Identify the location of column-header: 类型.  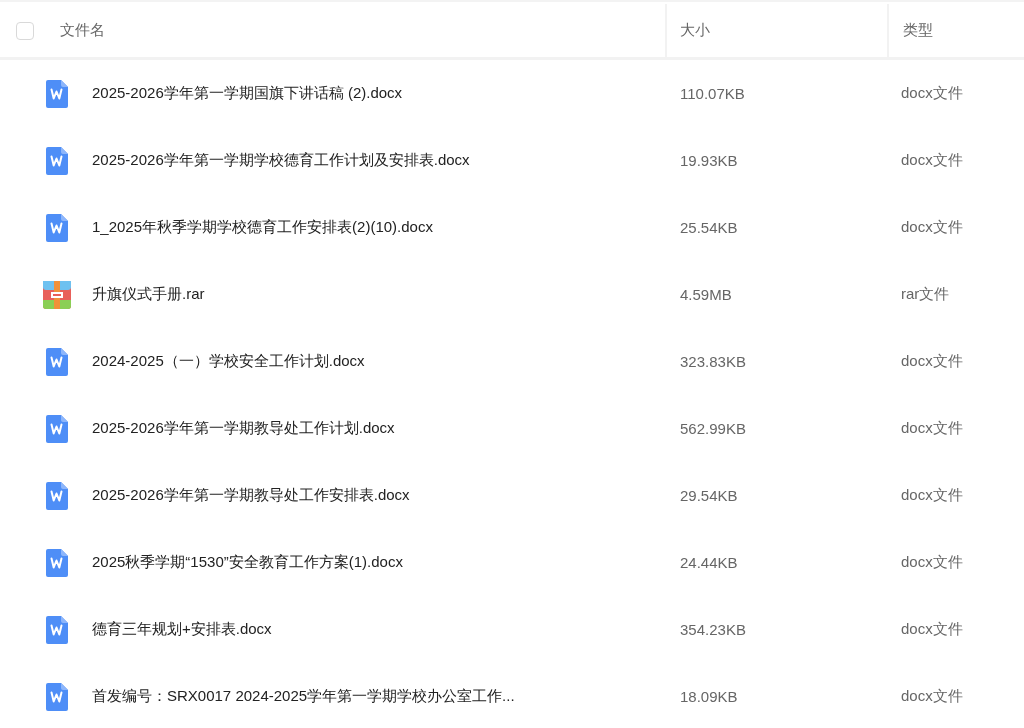
(918, 30).